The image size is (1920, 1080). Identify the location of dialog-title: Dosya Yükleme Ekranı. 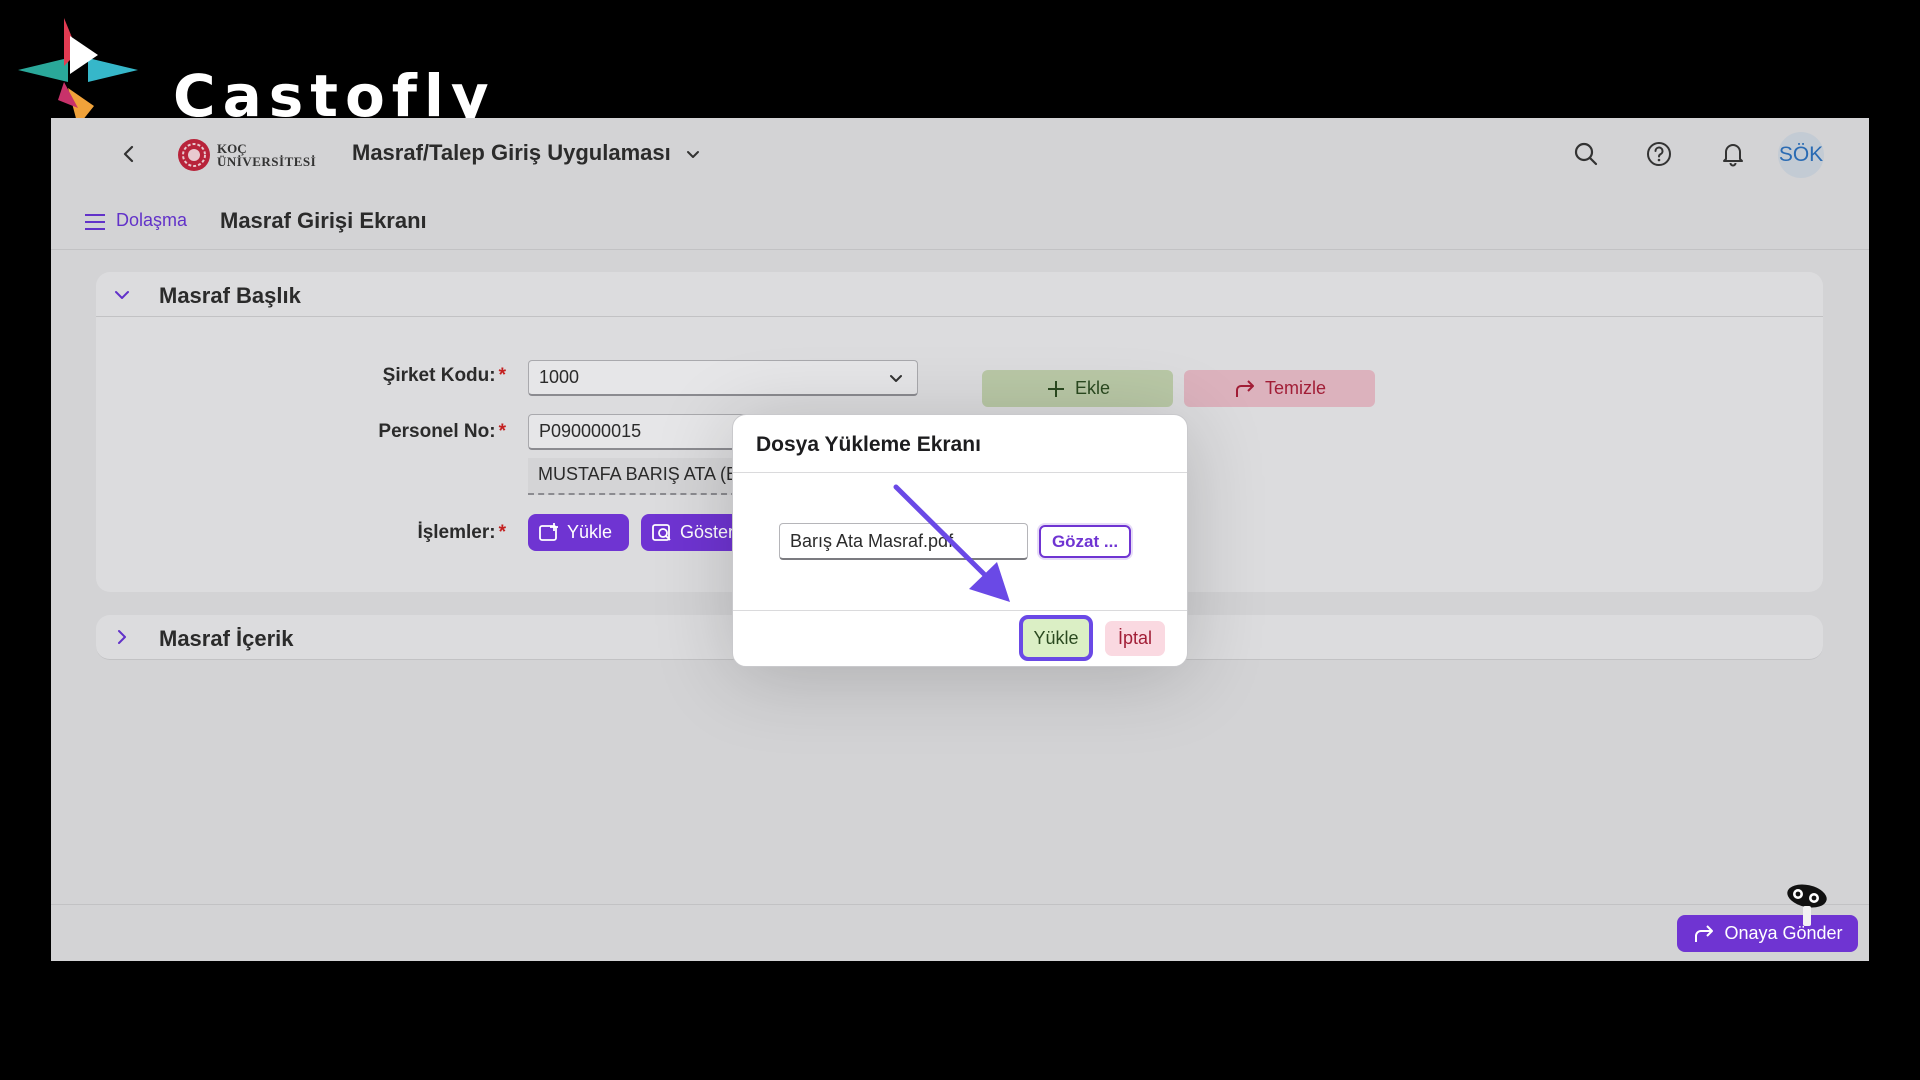
(868, 444).